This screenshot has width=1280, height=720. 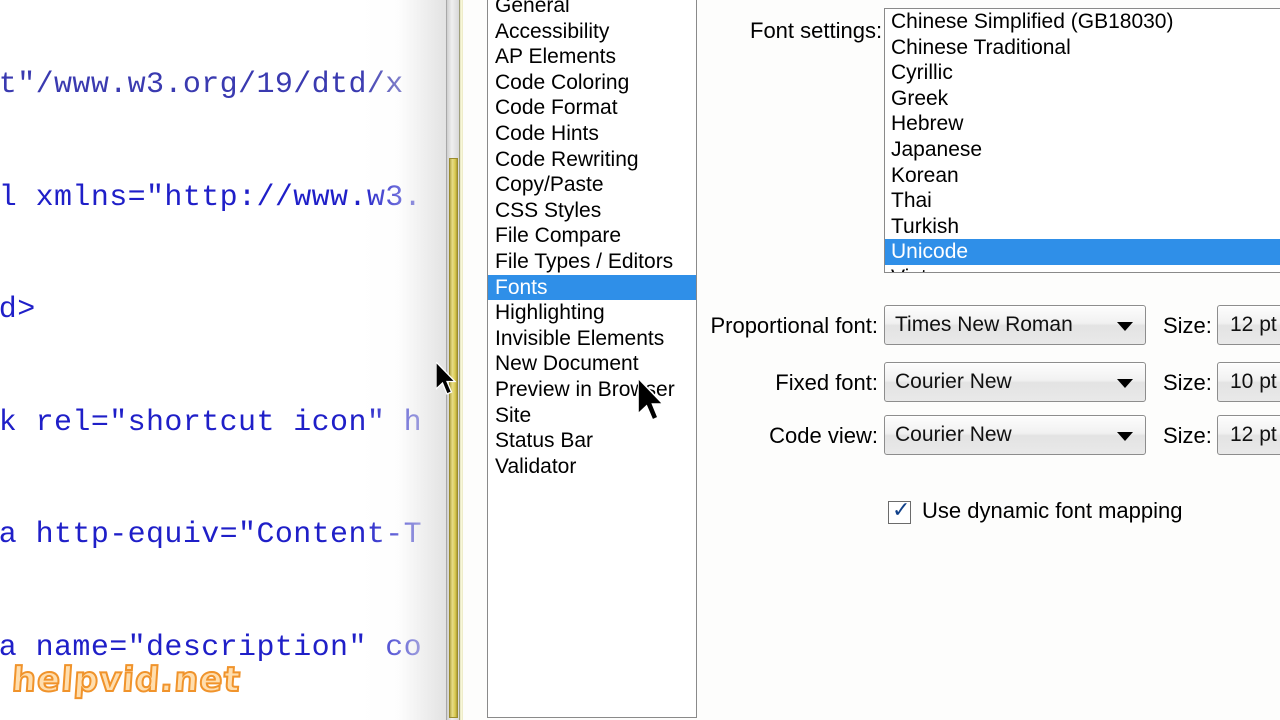 What do you see at coordinates (592, 57) in the screenshot?
I see `category-item-ap-elements: AP Elements` at bounding box center [592, 57].